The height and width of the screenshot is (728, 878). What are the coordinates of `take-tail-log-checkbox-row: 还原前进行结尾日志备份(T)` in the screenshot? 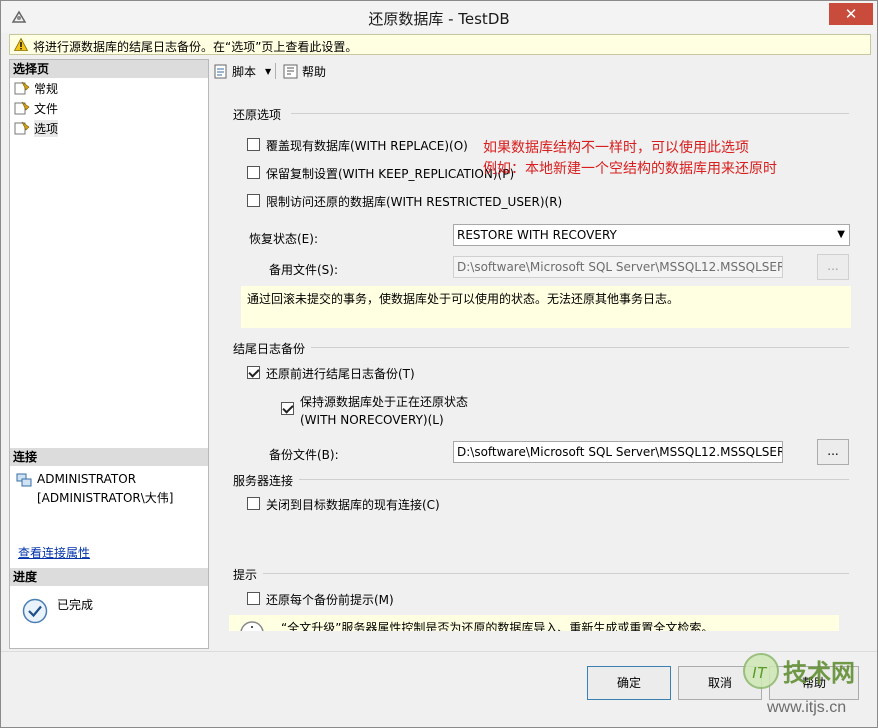 It's located at (331, 373).